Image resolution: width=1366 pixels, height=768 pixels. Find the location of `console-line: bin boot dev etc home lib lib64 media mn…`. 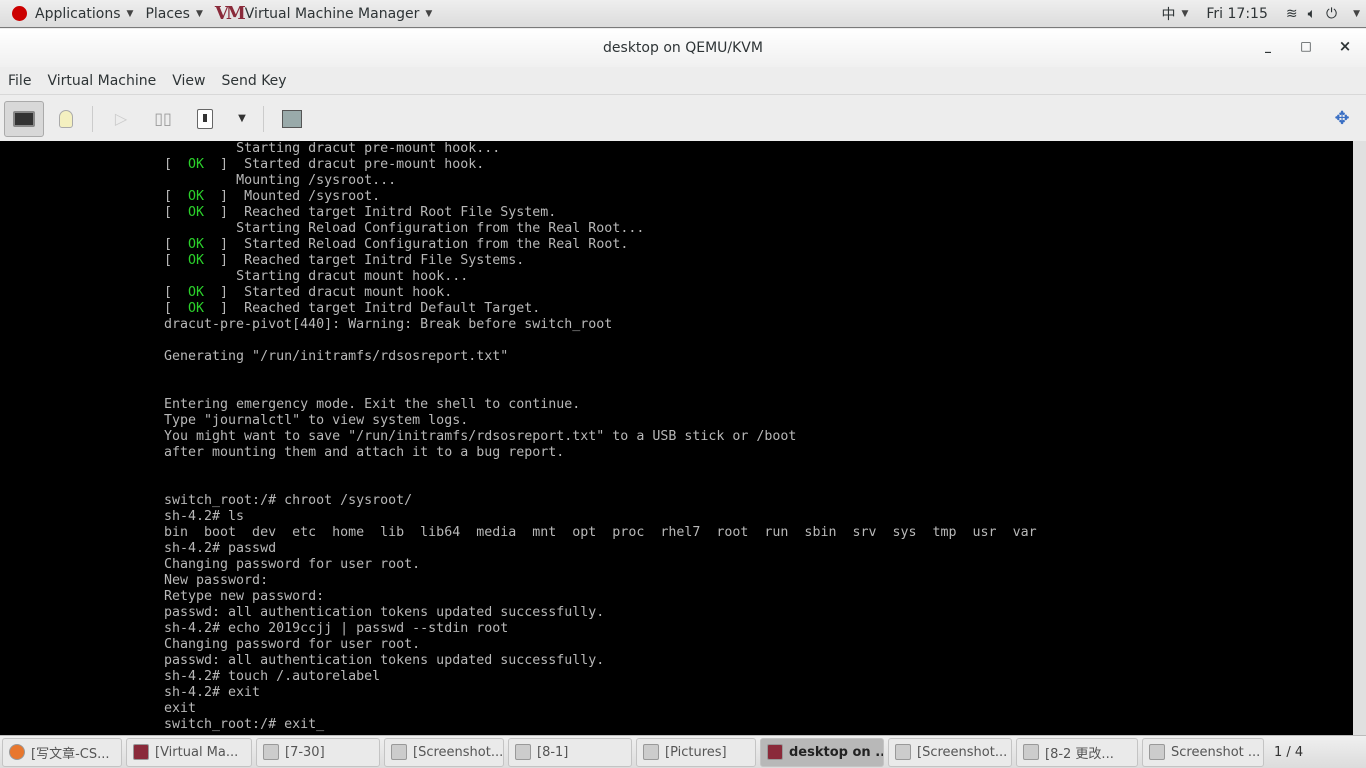

console-line: bin boot dev etc home lib lib64 media mn… is located at coordinates (600, 533).